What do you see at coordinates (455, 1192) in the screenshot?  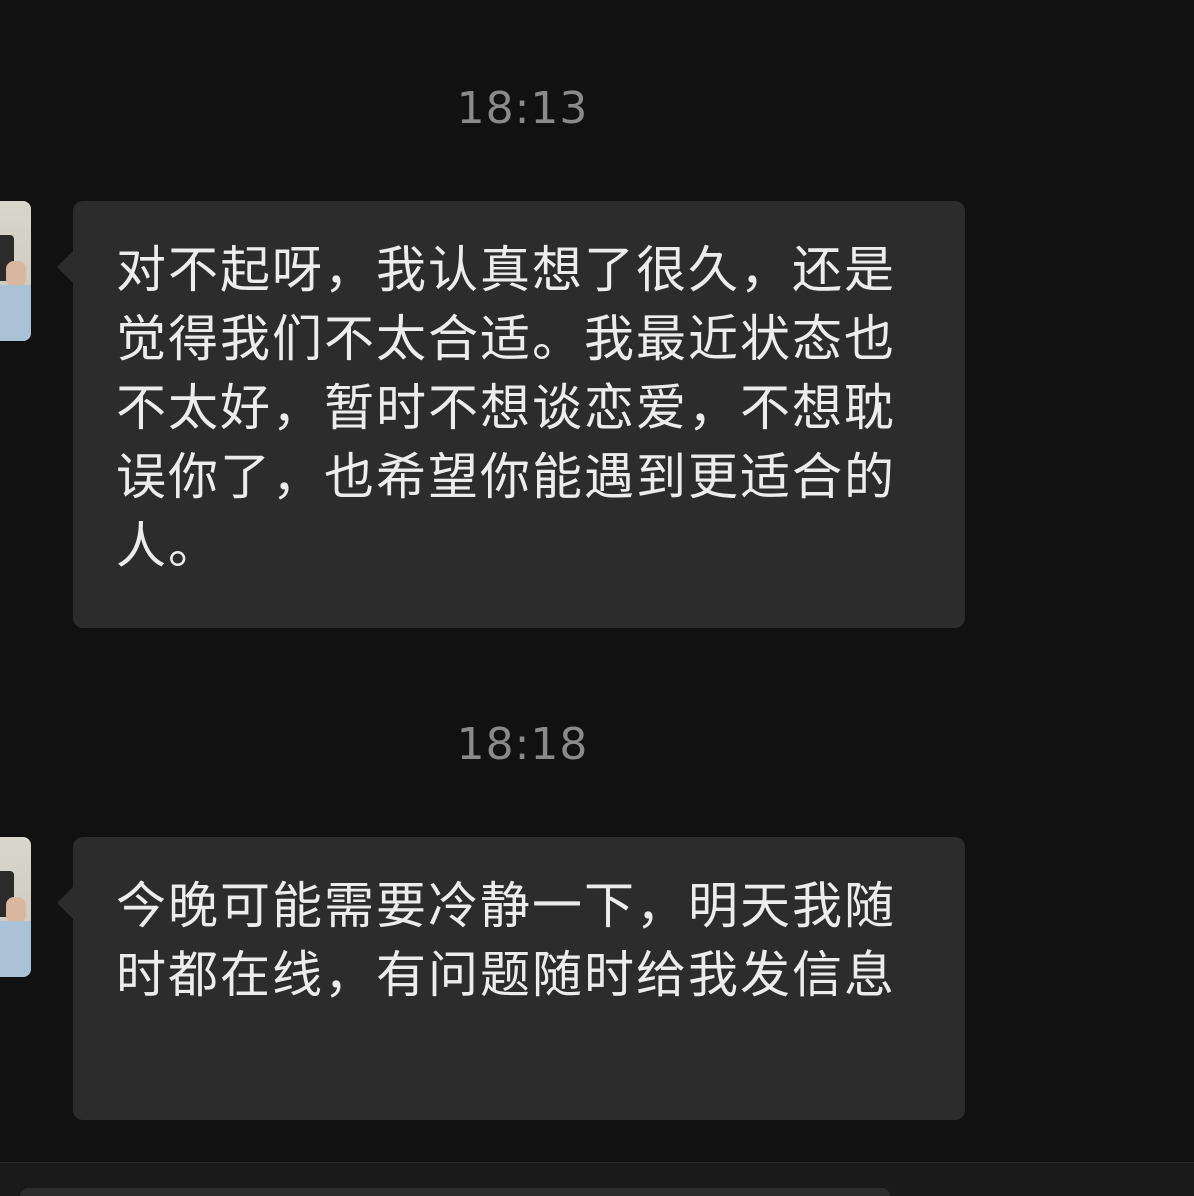 I see `message-input-field` at bounding box center [455, 1192].